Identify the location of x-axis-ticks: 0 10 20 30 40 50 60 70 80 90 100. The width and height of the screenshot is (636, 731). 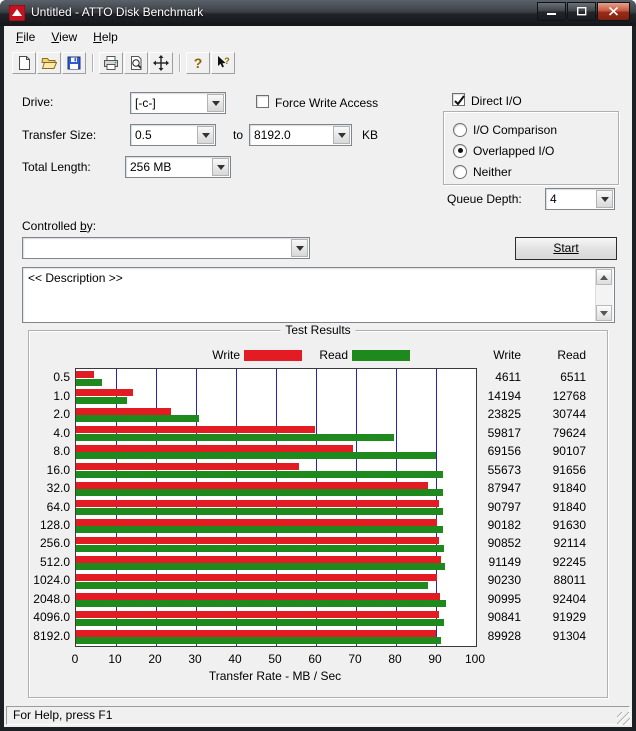
(278, 659).